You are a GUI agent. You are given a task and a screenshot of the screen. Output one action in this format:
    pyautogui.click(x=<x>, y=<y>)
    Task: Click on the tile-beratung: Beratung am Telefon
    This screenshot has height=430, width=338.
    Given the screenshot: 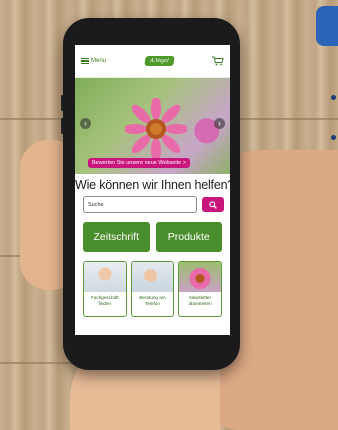 What is the action you would take?
    pyautogui.click(x=152, y=289)
    